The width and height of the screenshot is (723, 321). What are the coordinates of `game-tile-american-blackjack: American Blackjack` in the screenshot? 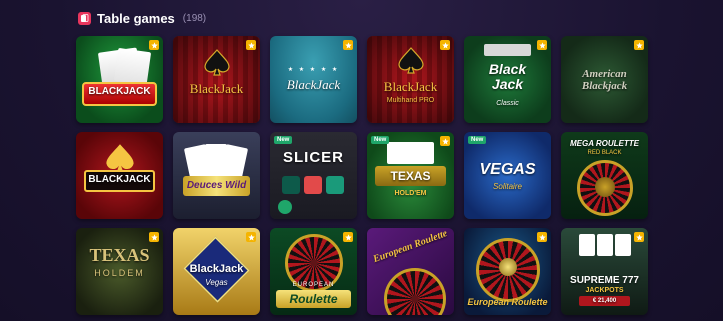 It's located at (604, 79).